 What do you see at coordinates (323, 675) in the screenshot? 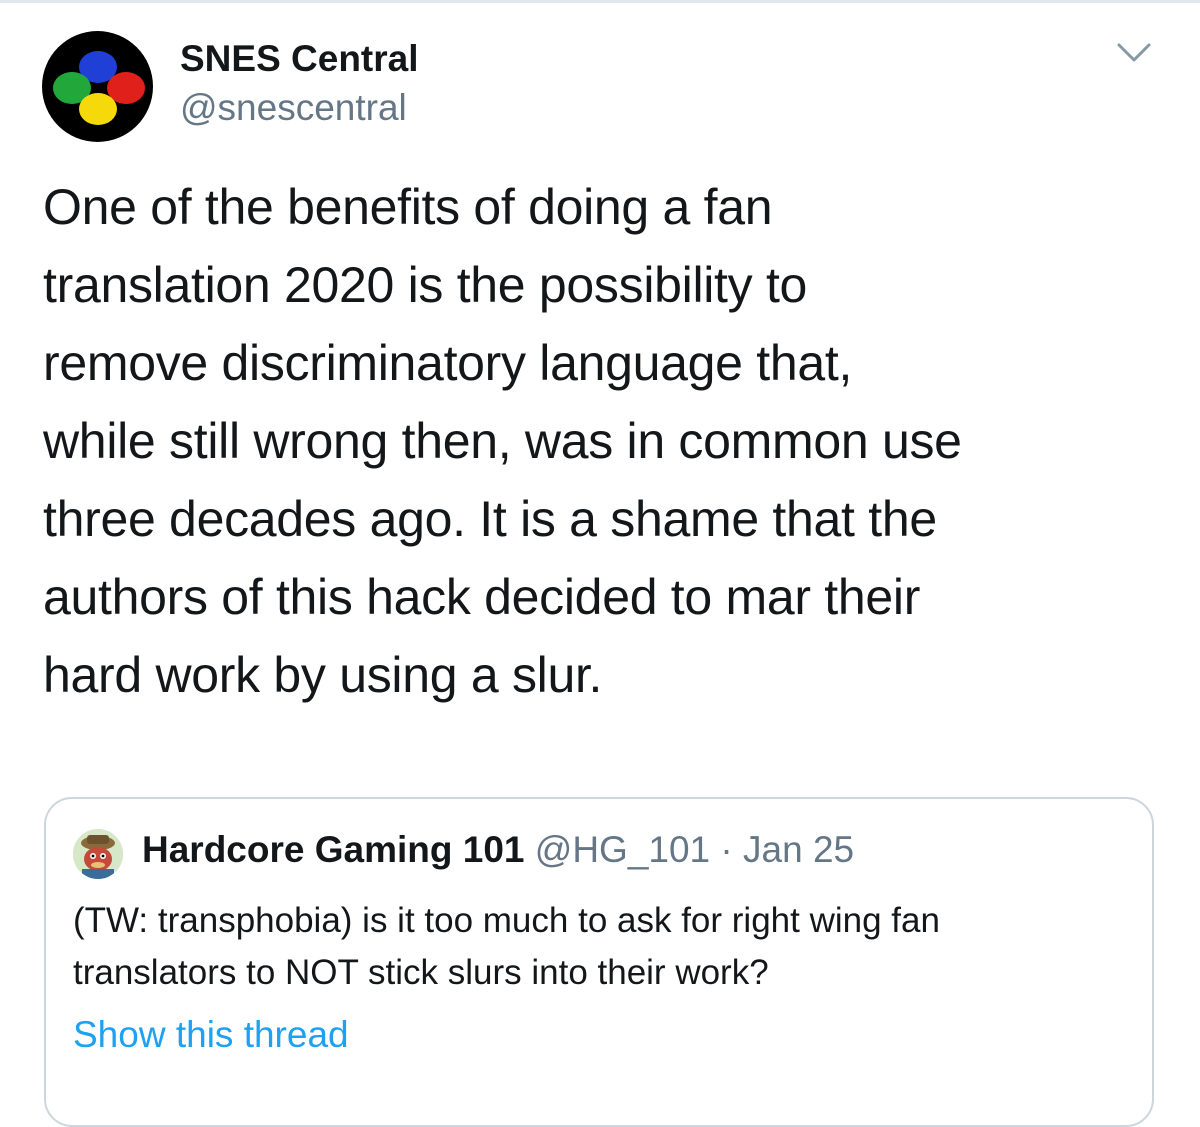
I see `tweet-text-line: hard work by using a slur.` at bounding box center [323, 675].